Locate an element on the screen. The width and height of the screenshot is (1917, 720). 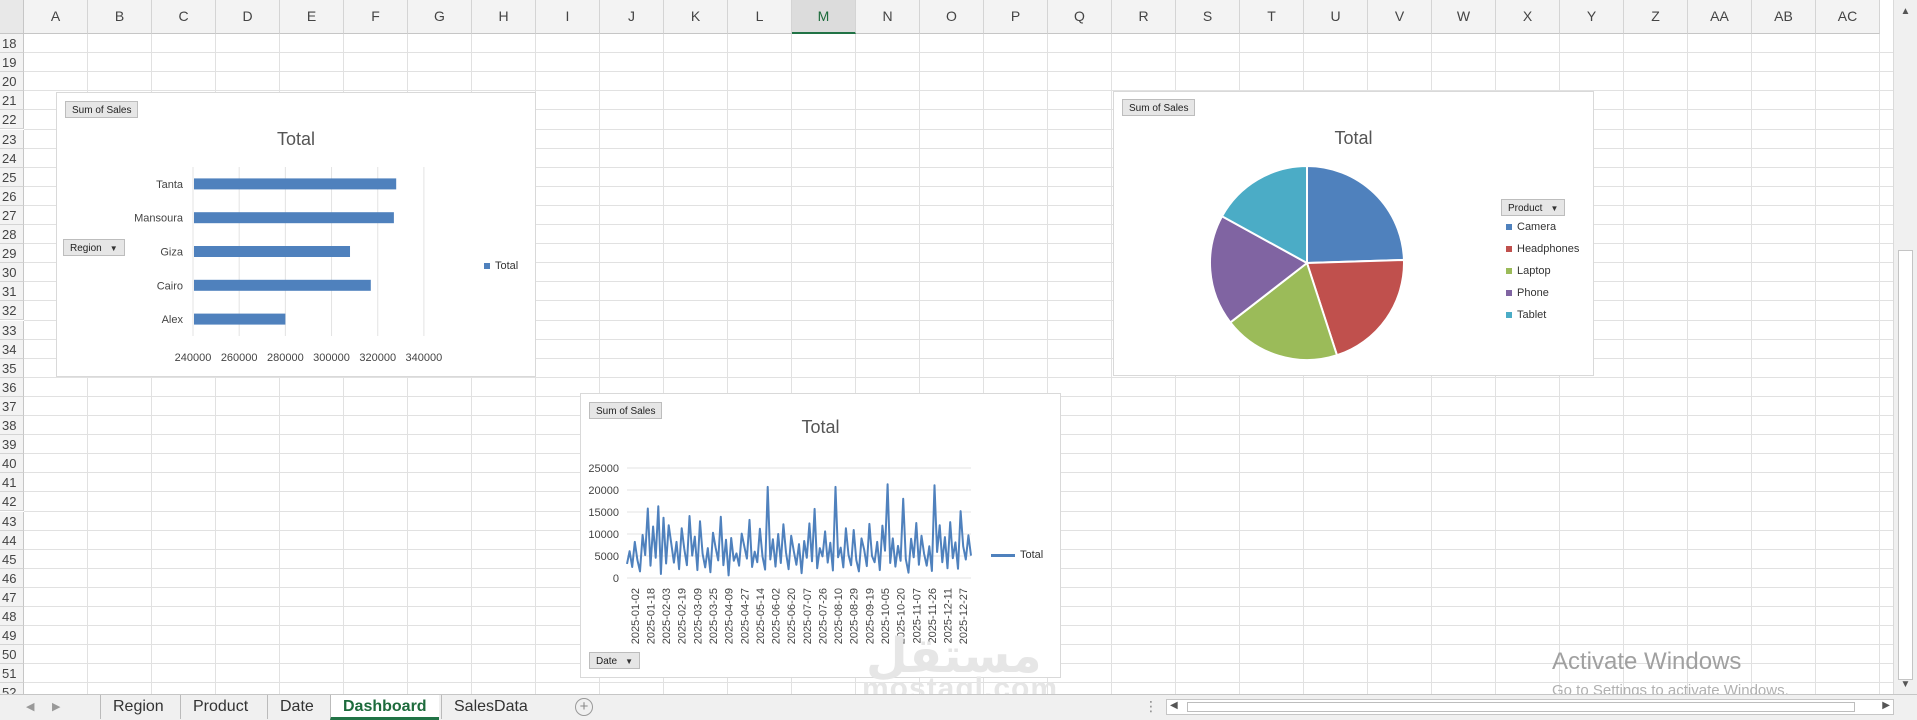
row-header: 34 is located at coordinates (12, 349).